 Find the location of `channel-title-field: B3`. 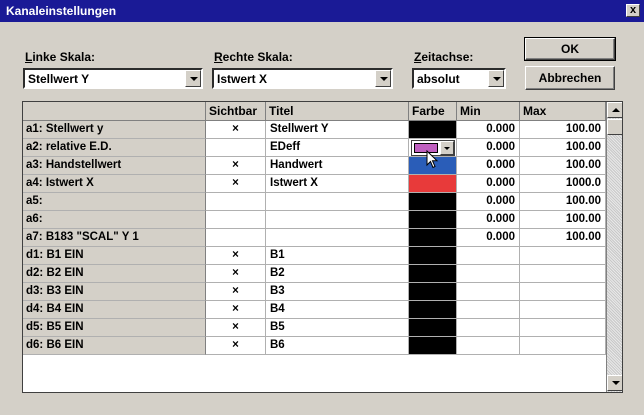

channel-title-field: B3 is located at coordinates (337, 292).